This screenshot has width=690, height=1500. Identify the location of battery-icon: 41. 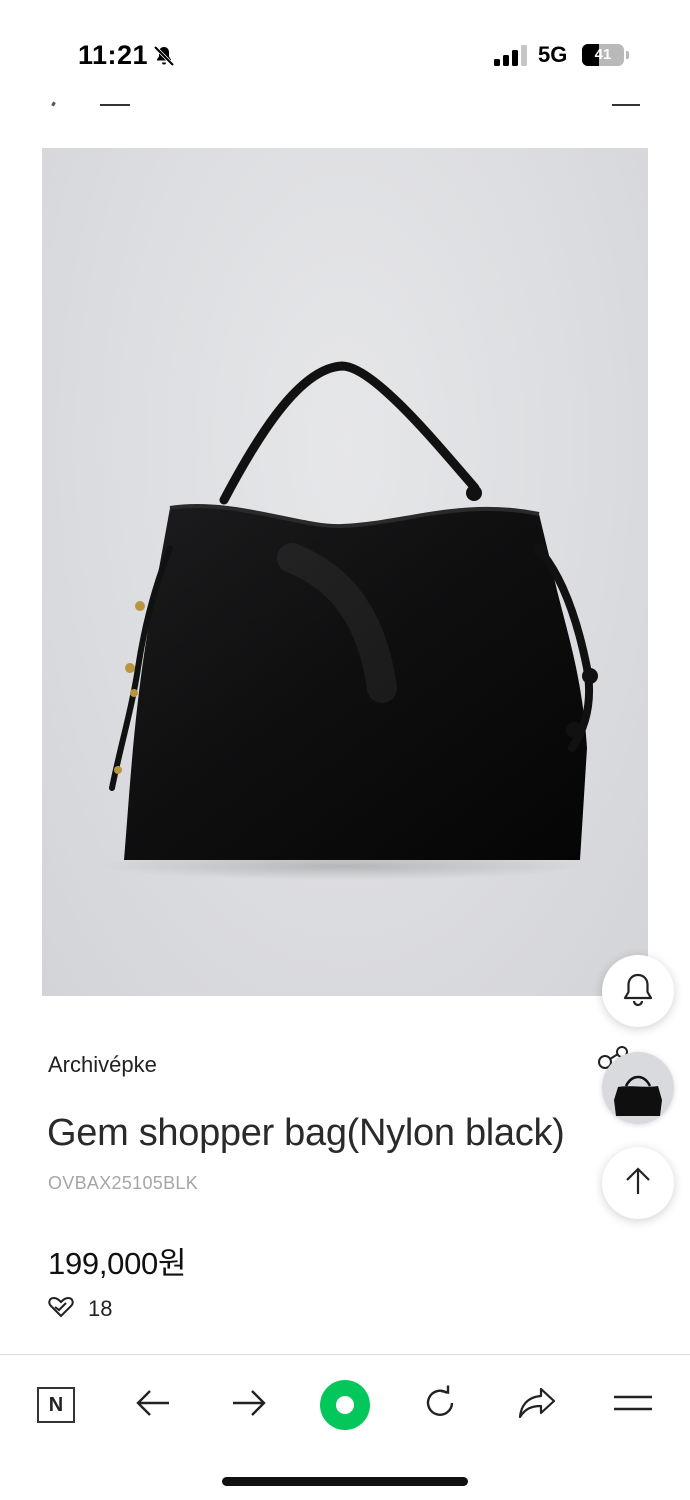
(603, 55).